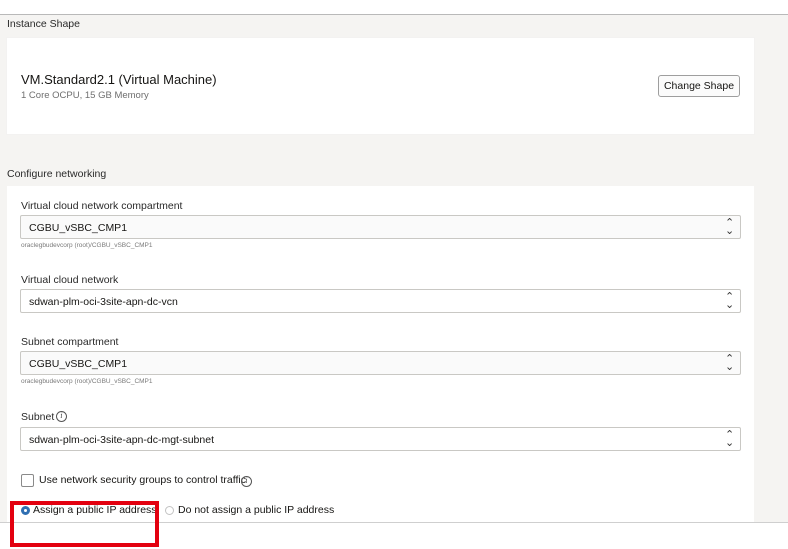 Image resolution: width=788 pixels, height=549 pixels. Describe the element at coordinates (380, 439) in the screenshot. I see `subnet-select: sdwan-plm-oci-3site-apn-dc-mgt-subnet ⌃ ⌄` at that location.